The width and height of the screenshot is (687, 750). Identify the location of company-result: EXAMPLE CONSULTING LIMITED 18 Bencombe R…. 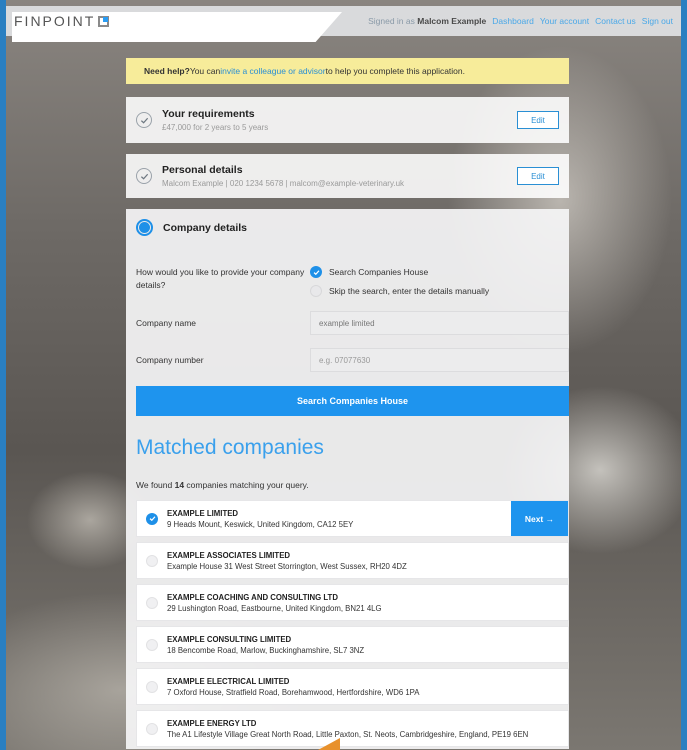
(352, 644).